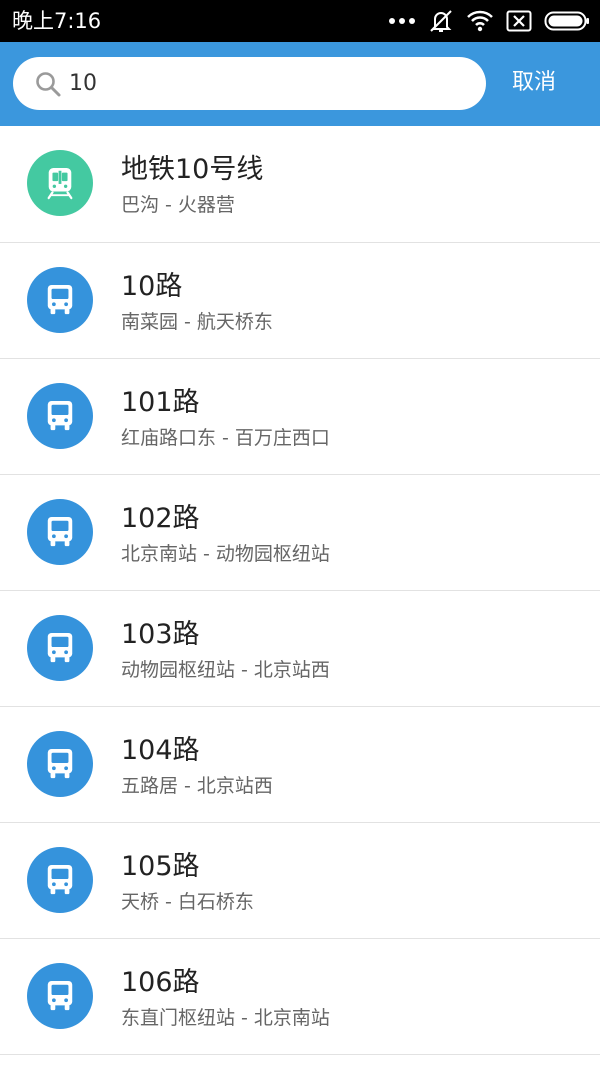  Describe the element at coordinates (300, 881) in the screenshot. I see `route-list-item: 105路天桥 - 白石桥东` at that location.